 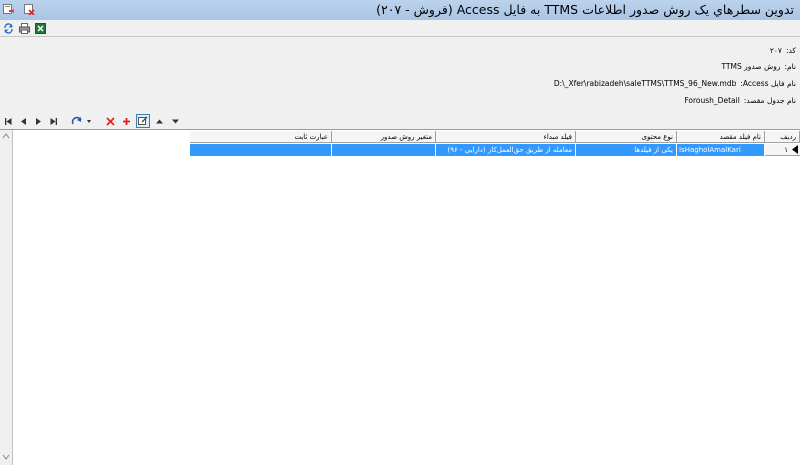 What do you see at coordinates (261, 137) in the screenshot?
I see `col-header-constant: عبارت ثابت` at bounding box center [261, 137].